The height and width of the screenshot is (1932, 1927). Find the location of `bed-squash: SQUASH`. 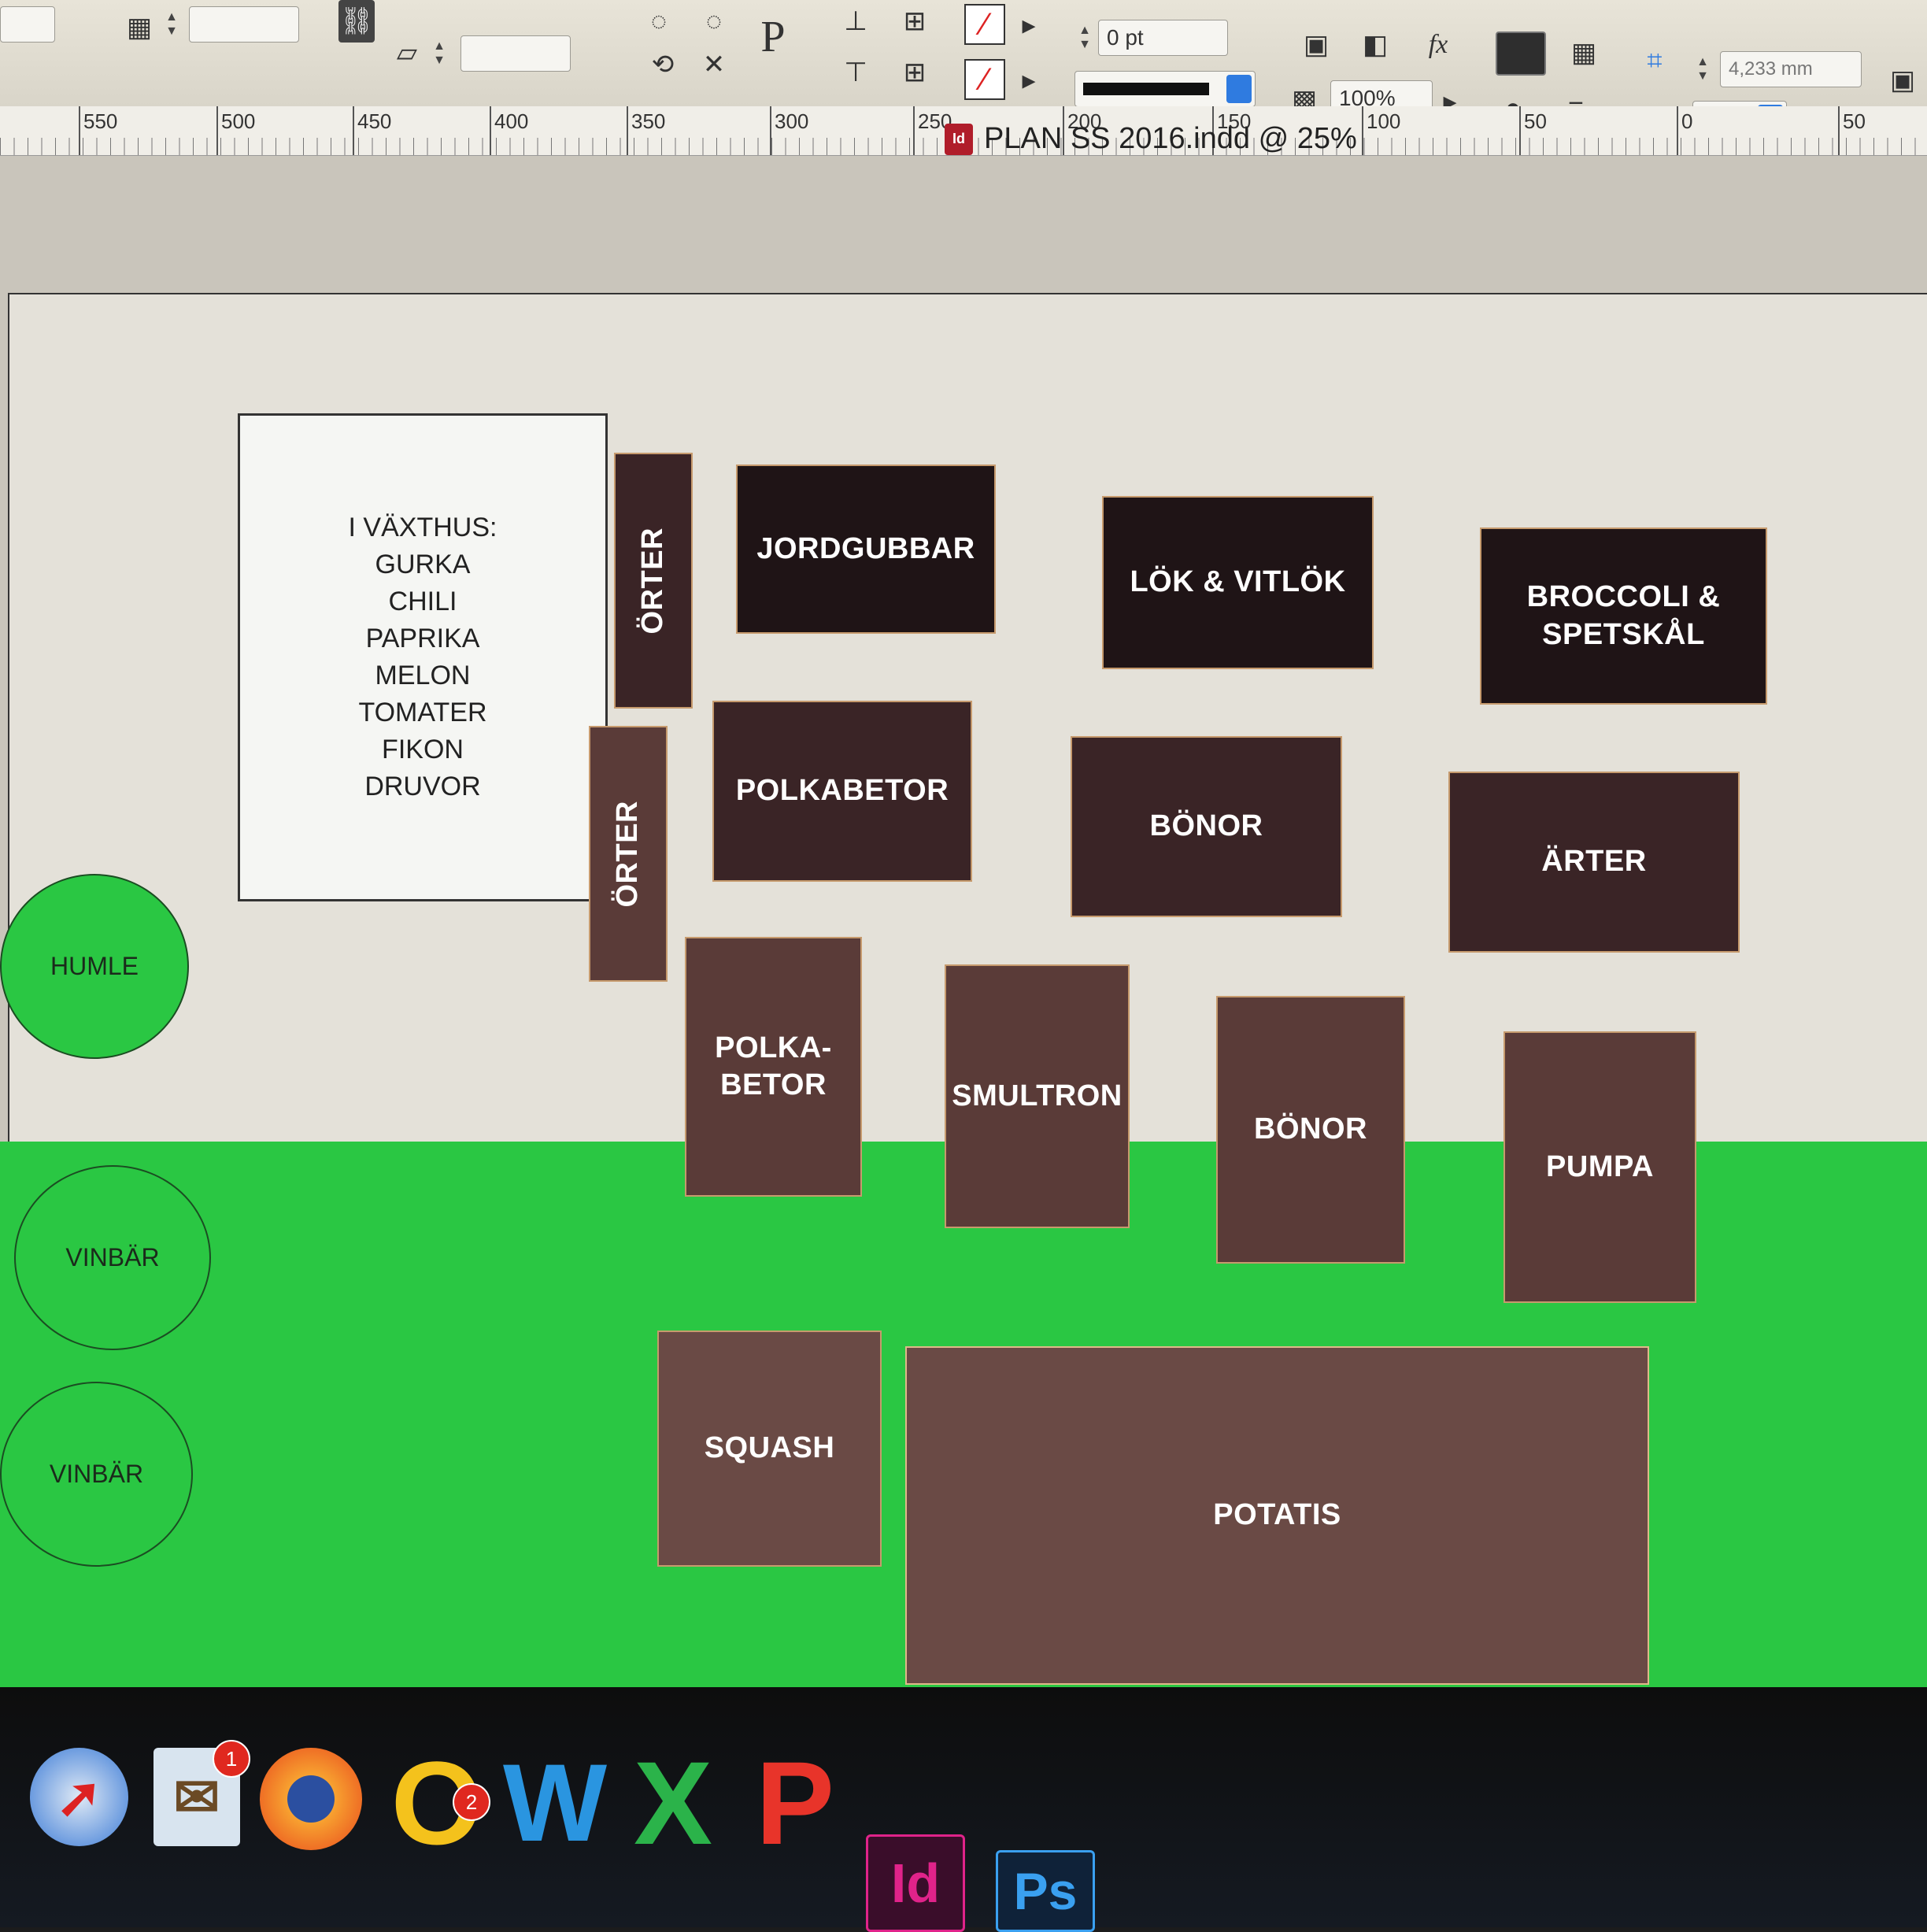

bed-squash: SQUASH is located at coordinates (769, 1449).